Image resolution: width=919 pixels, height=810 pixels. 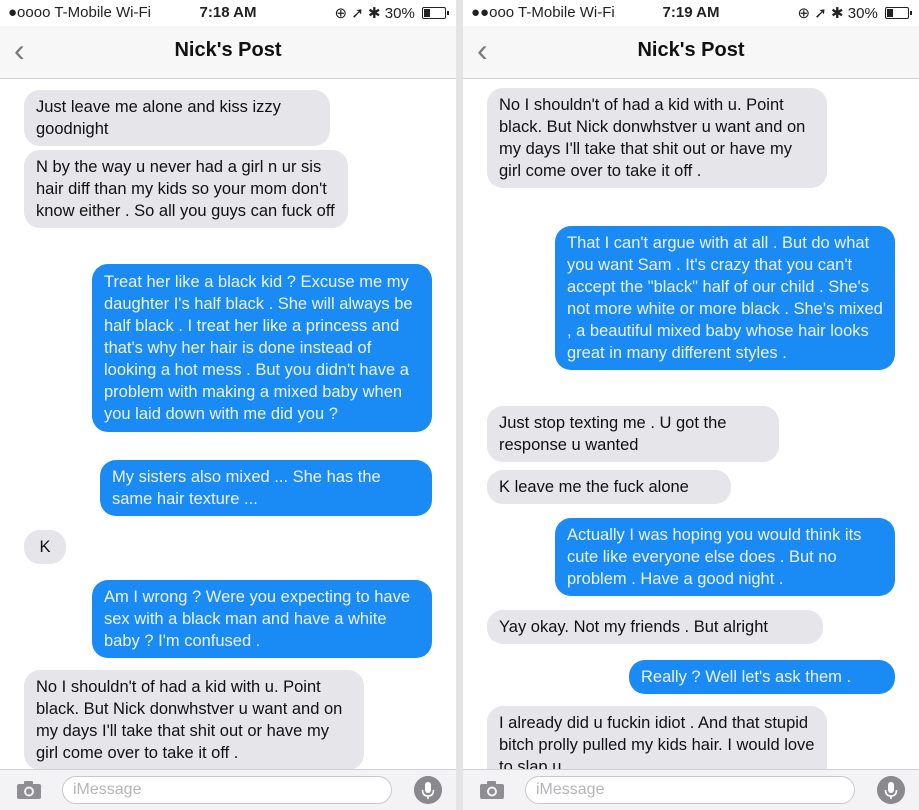 I want to click on status-bar: ●●ooo T-Mobile Wi-Fi 7:19 AM ⊕ ➚ ✱ 30%, so click(x=691, y=13).